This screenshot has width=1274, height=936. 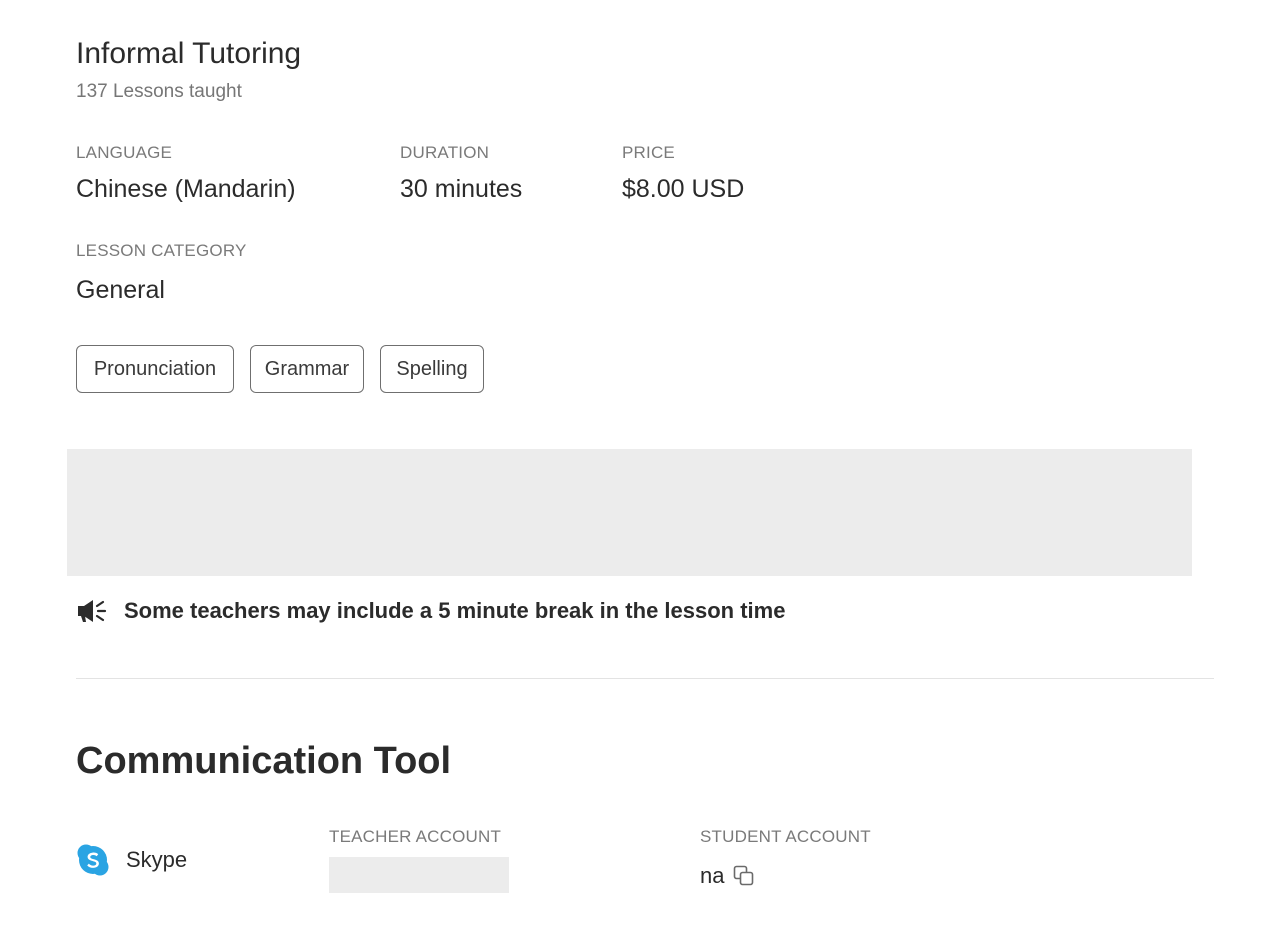 What do you see at coordinates (419, 875) in the screenshot?
I see `teacher-account-value` at bounding box center [419, 875].